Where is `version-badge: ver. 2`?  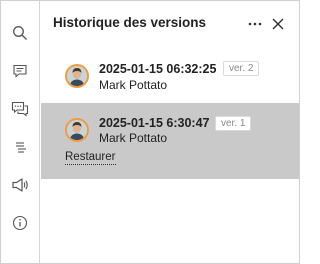 version-badge: ver. 2 is located at coordinates (241, 68).